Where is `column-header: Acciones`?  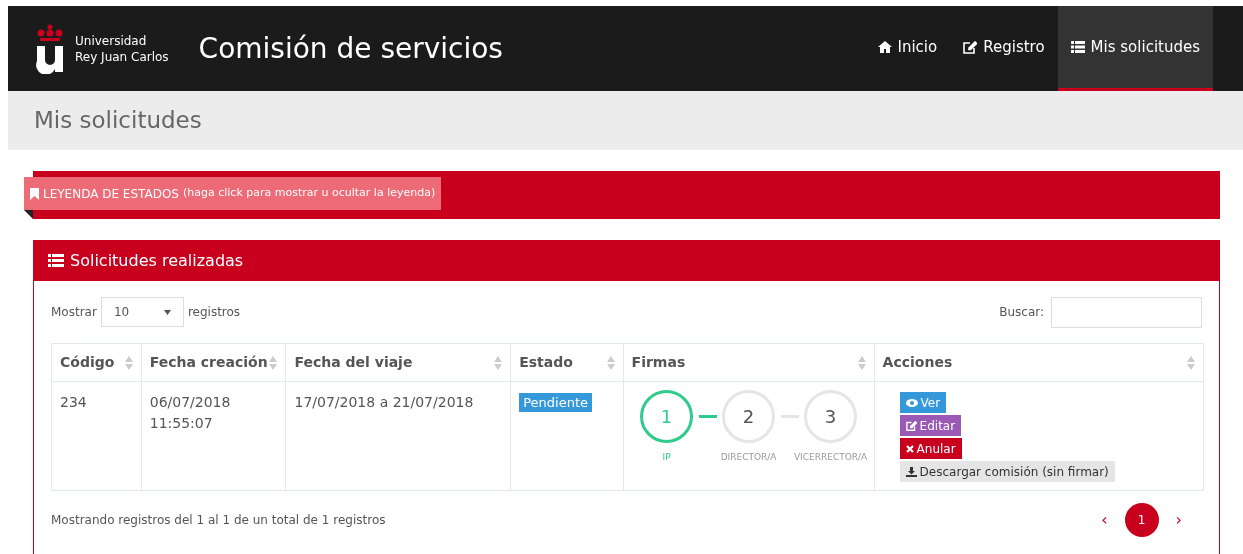 column-header: Acciones is located at coordinates (917, 362).